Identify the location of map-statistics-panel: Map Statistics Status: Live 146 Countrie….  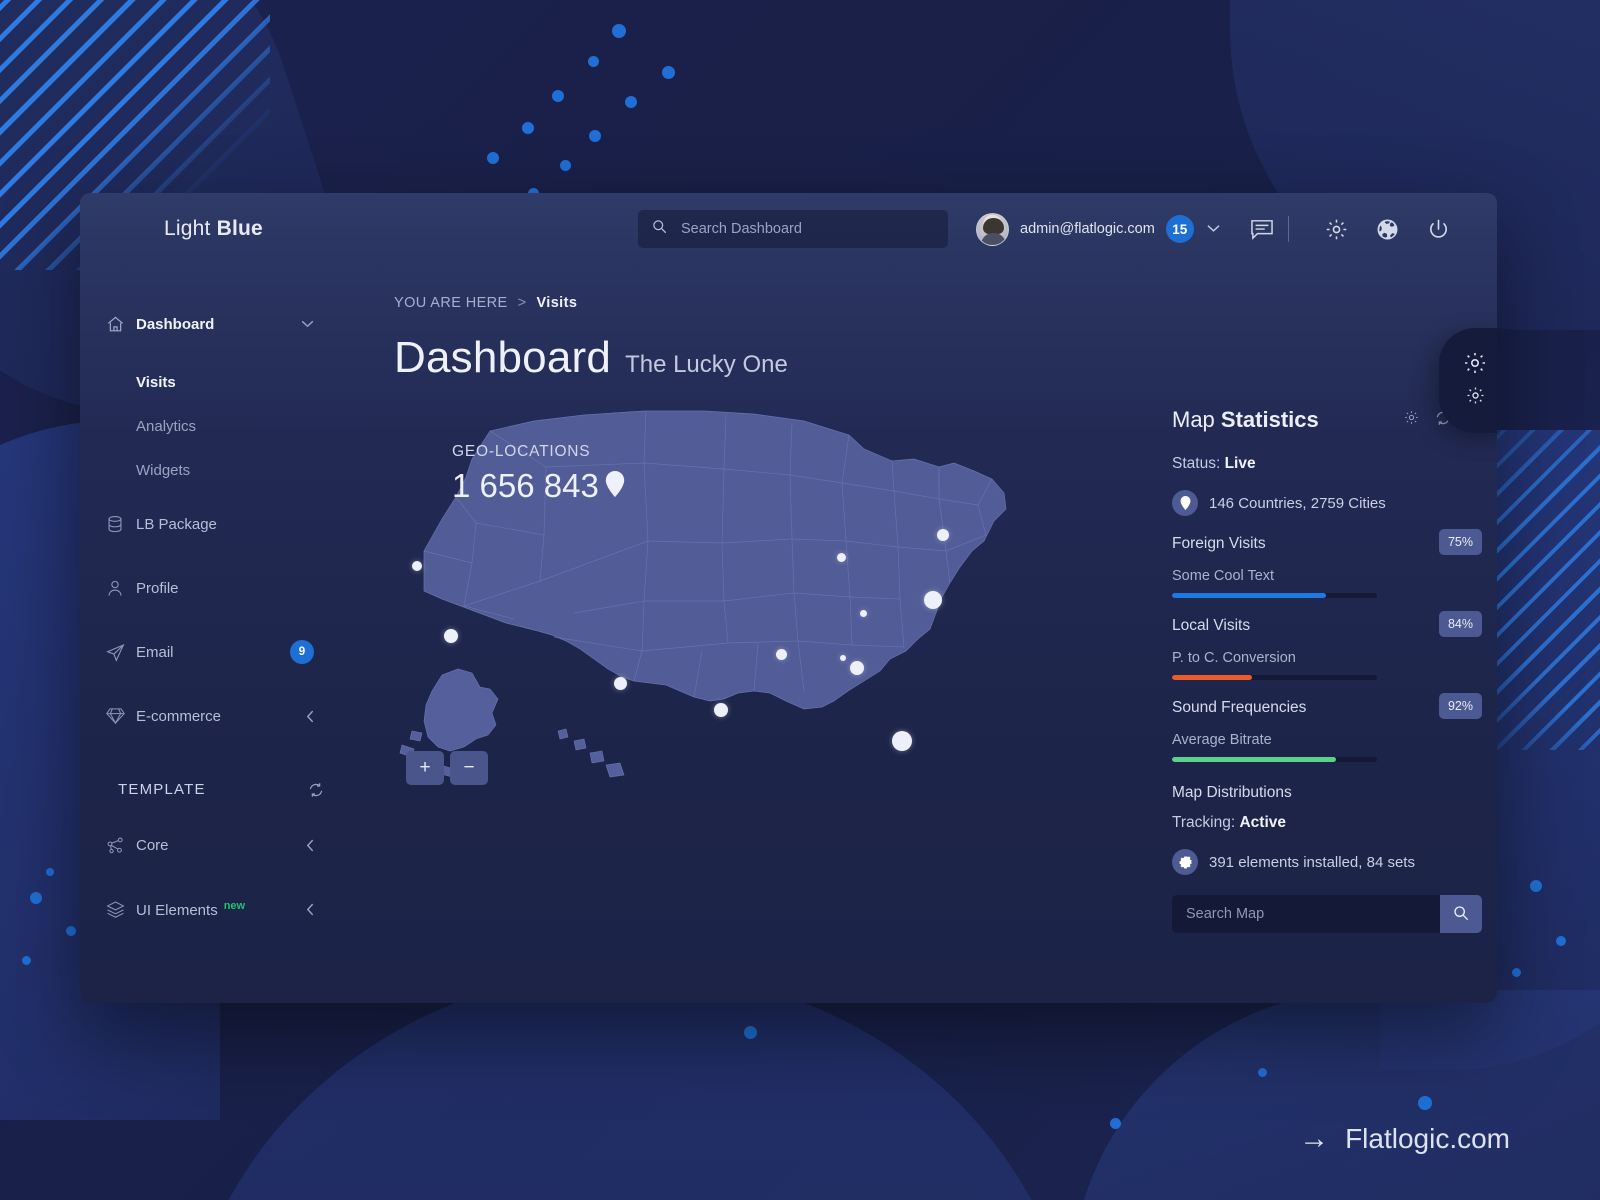
(1327, 667).